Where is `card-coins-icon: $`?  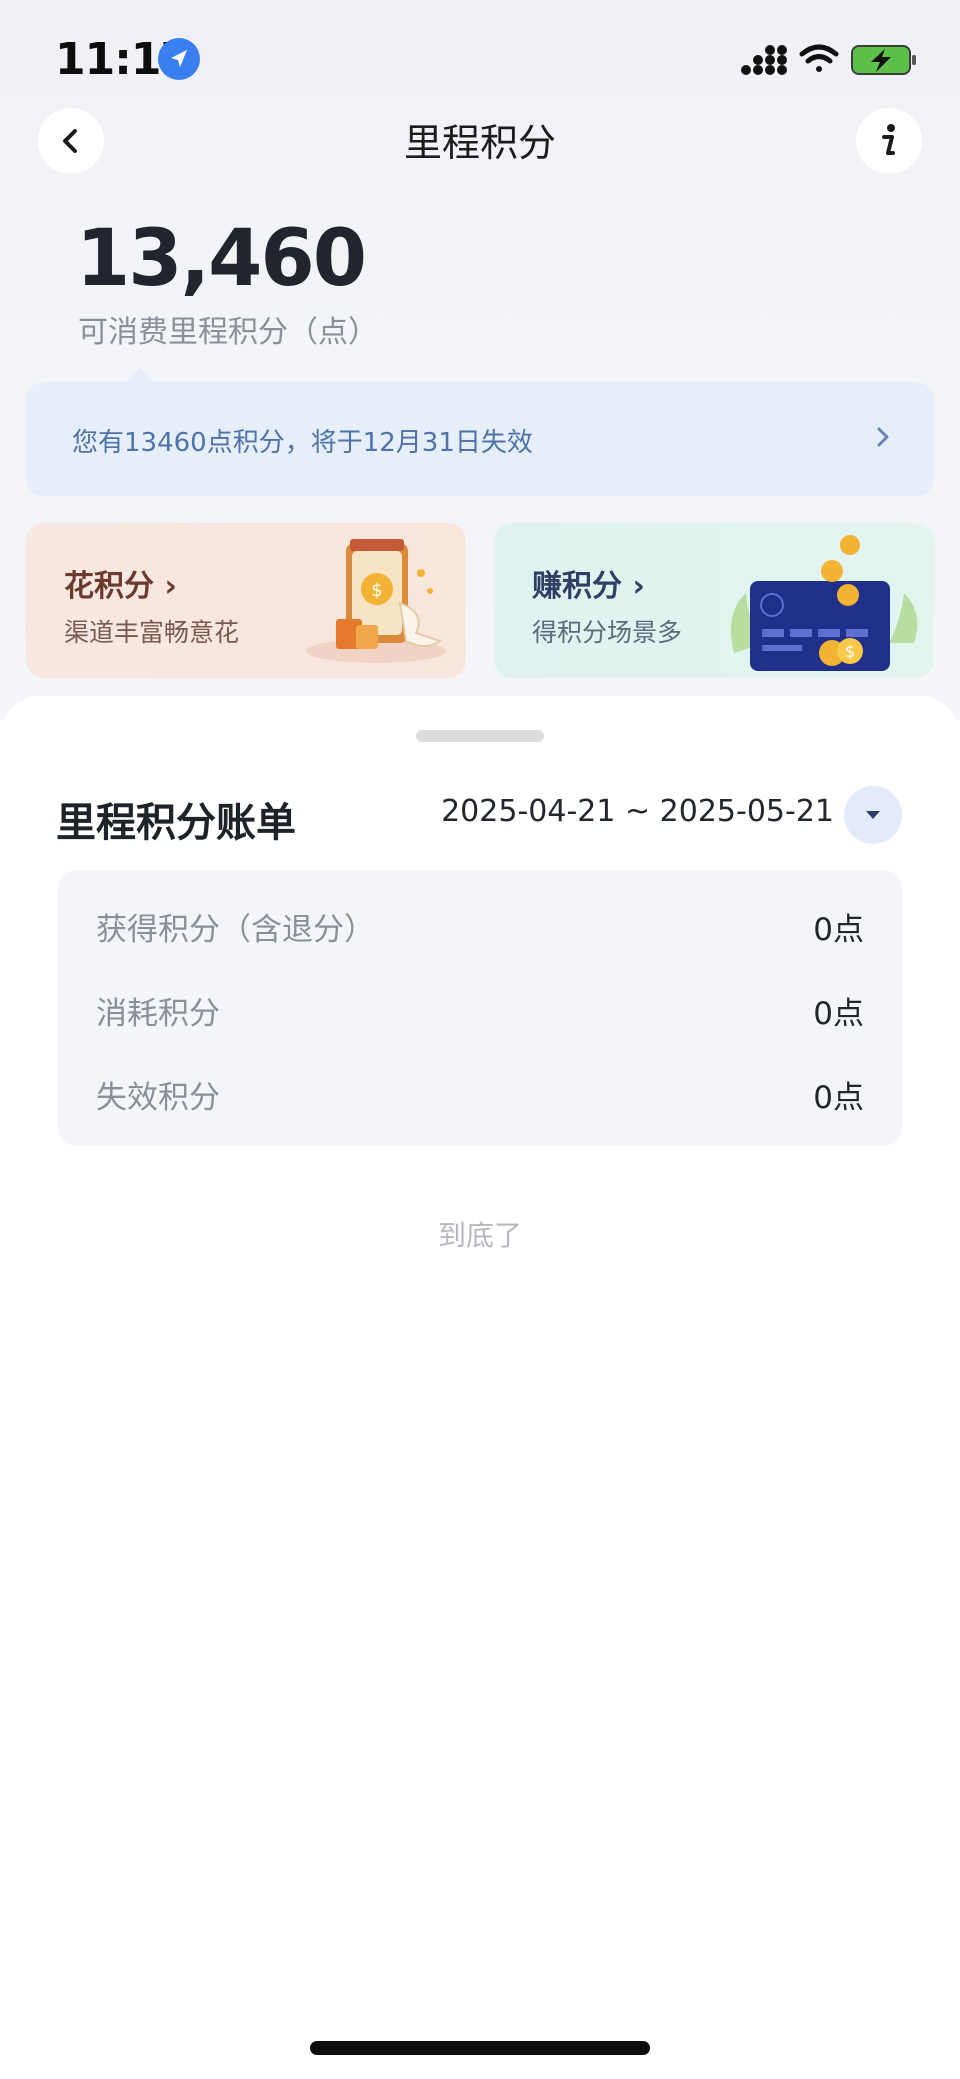 card-coins-icon: $ is located at coordinates (824, 603).